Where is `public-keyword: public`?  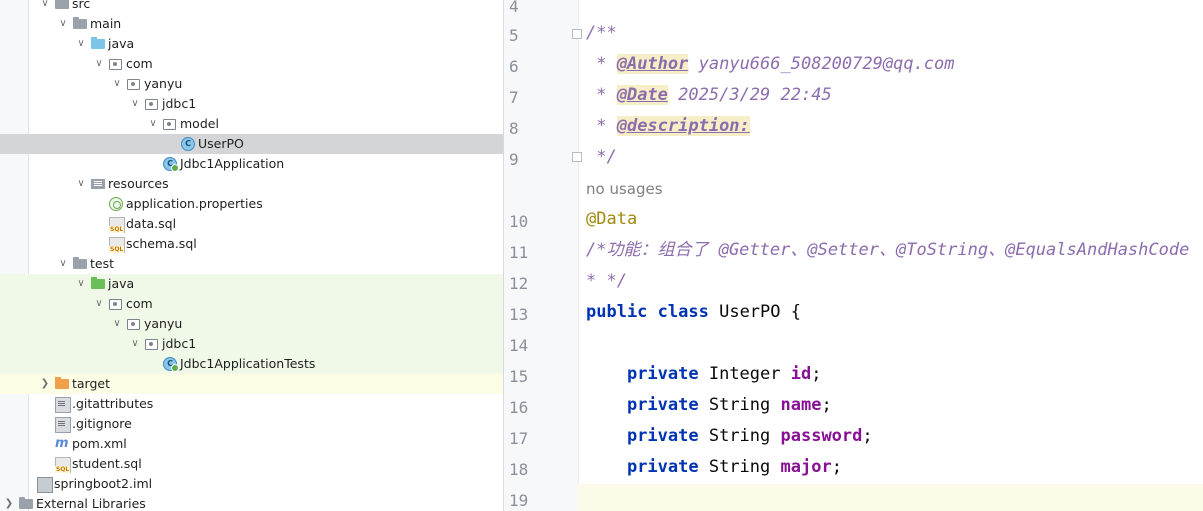 public-keyword: public is located at coordinates (617, 312).